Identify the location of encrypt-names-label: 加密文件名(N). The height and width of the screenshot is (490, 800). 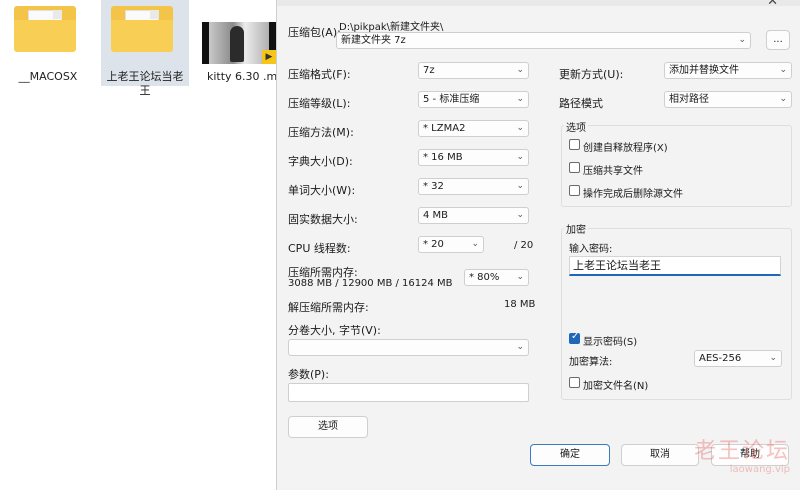
(615, 384).